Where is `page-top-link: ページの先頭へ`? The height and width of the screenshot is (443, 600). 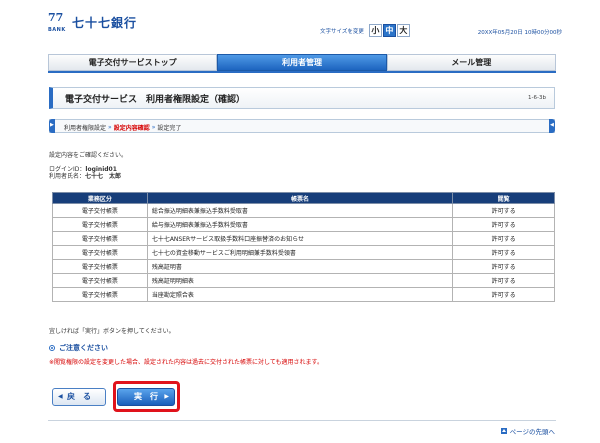 page-top-link: ページの先頭へ is located at coordinates (527, 431).